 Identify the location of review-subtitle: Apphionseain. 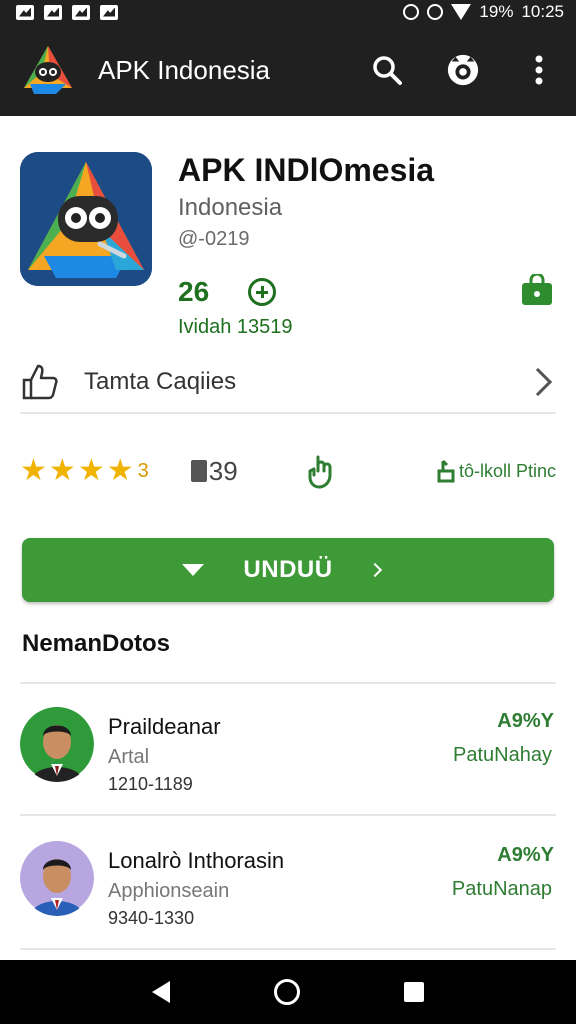
(169, 891).